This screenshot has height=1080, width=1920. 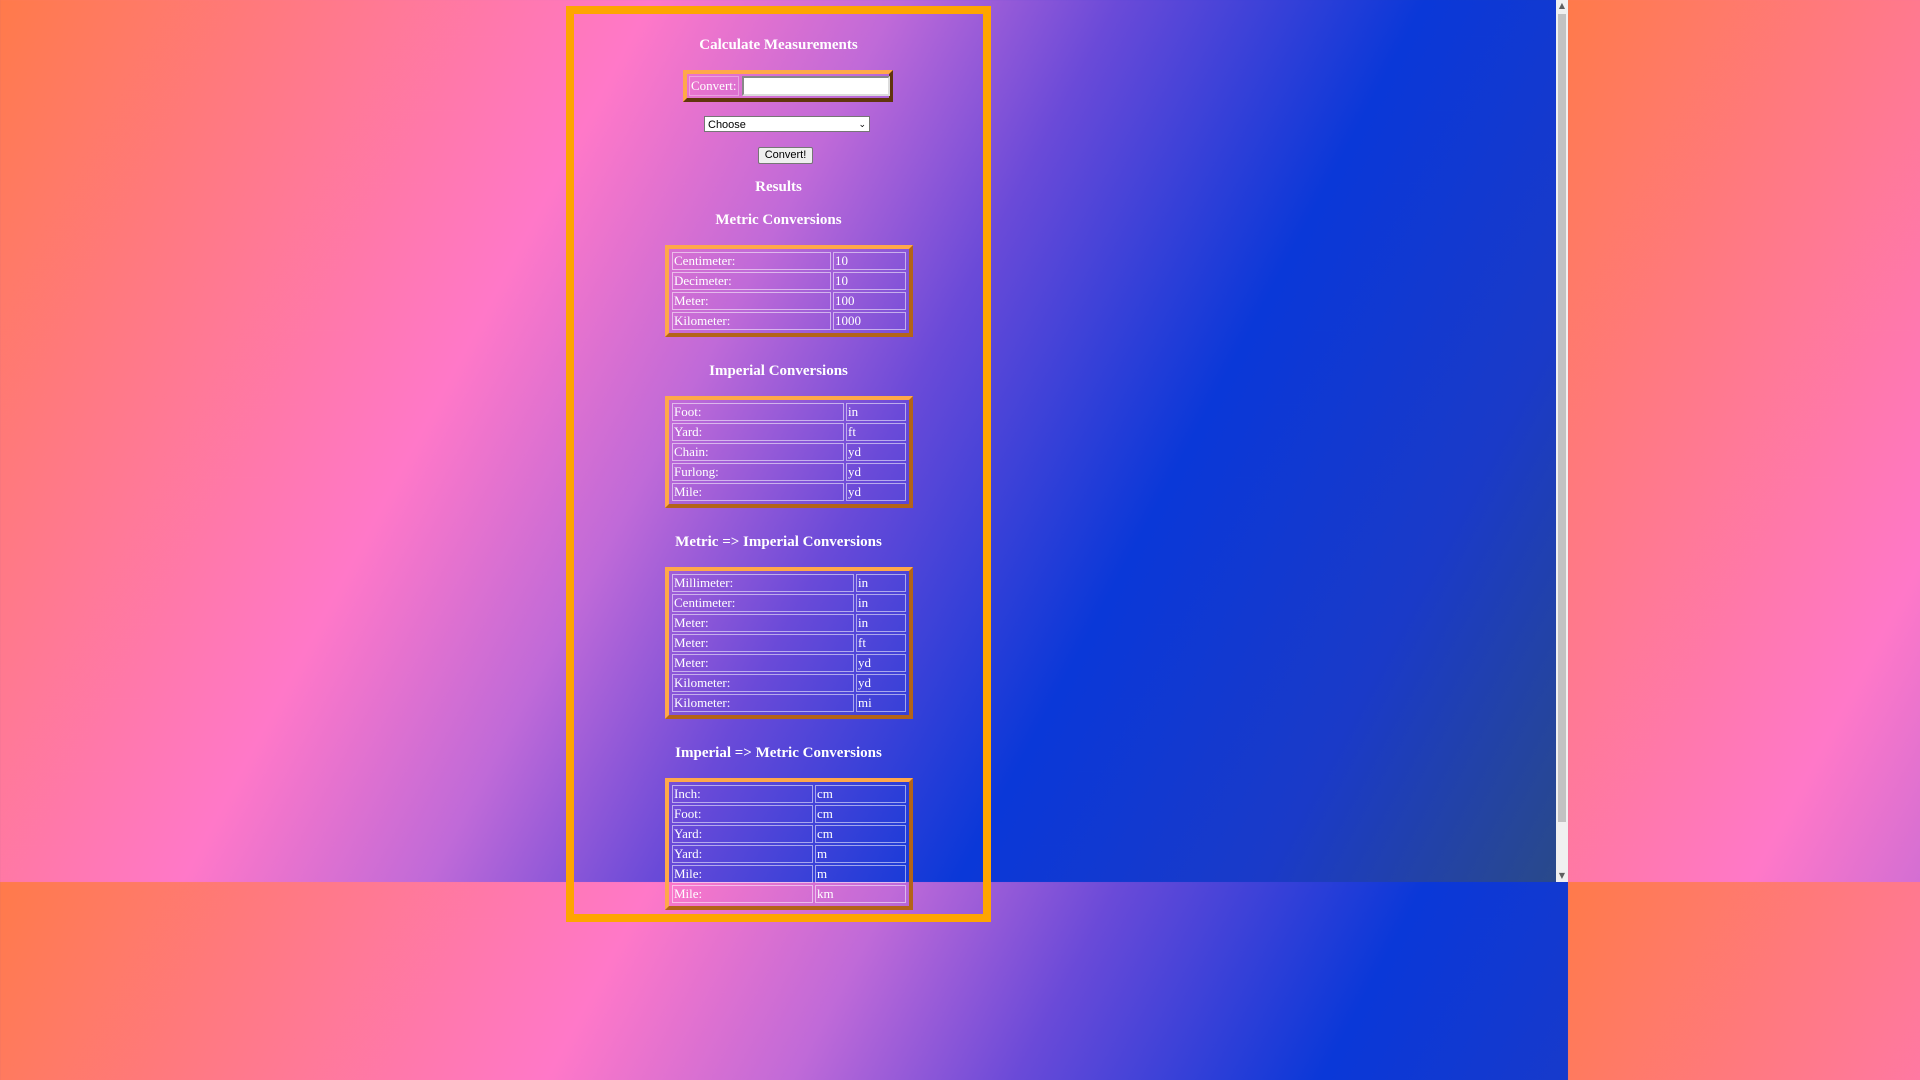 I want to click on table-row: Decimeter: 10, so click(x=789, y=281).